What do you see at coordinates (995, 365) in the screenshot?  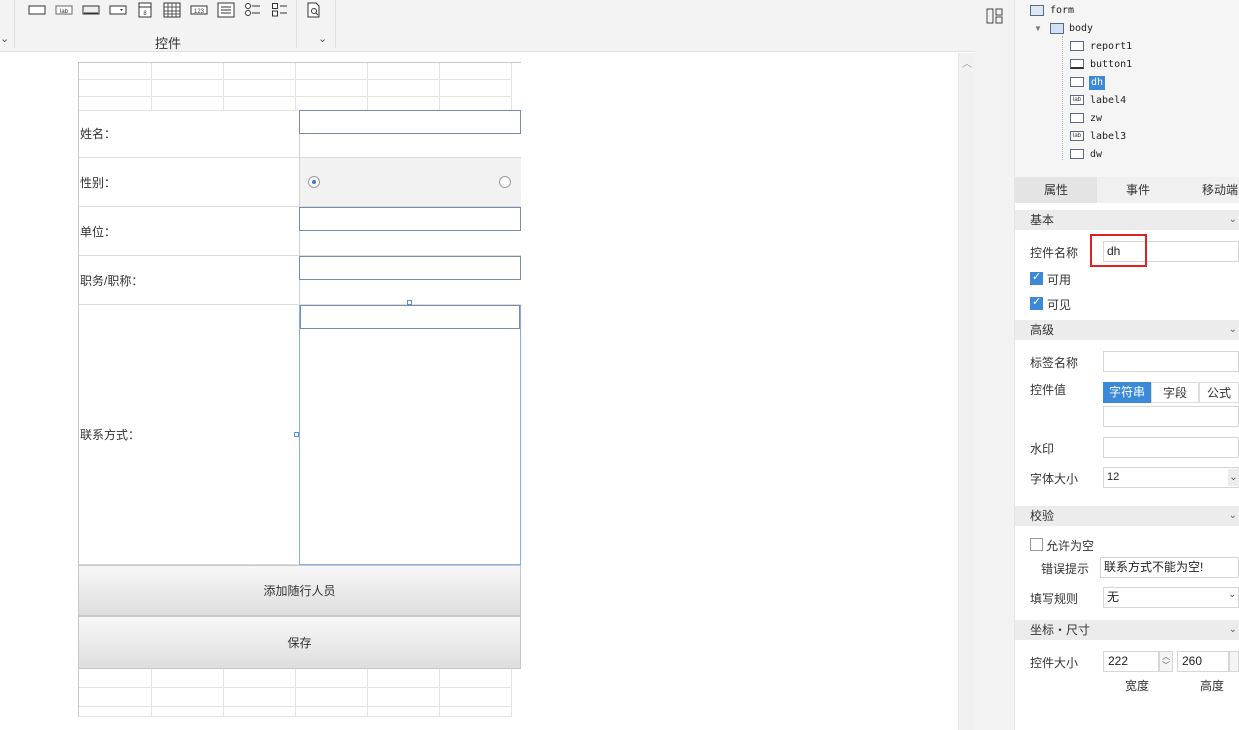 I see `panel-gutter` at bounding box center [995, 365].